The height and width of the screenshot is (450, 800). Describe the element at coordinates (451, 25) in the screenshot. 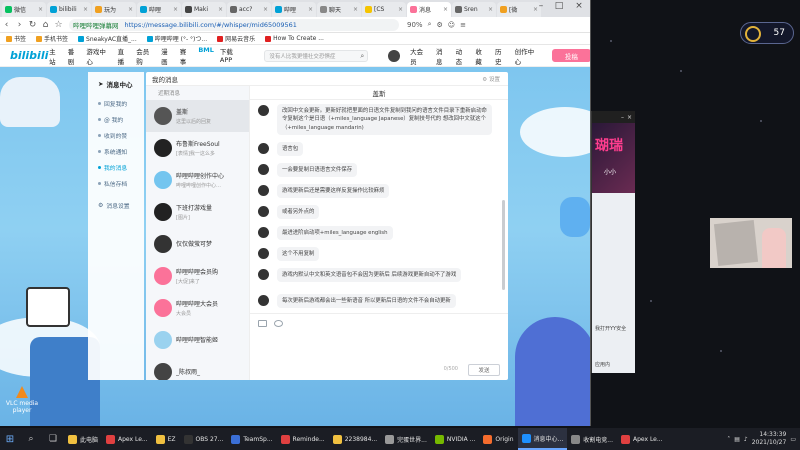

I see `user-icon: ☺` at that location.